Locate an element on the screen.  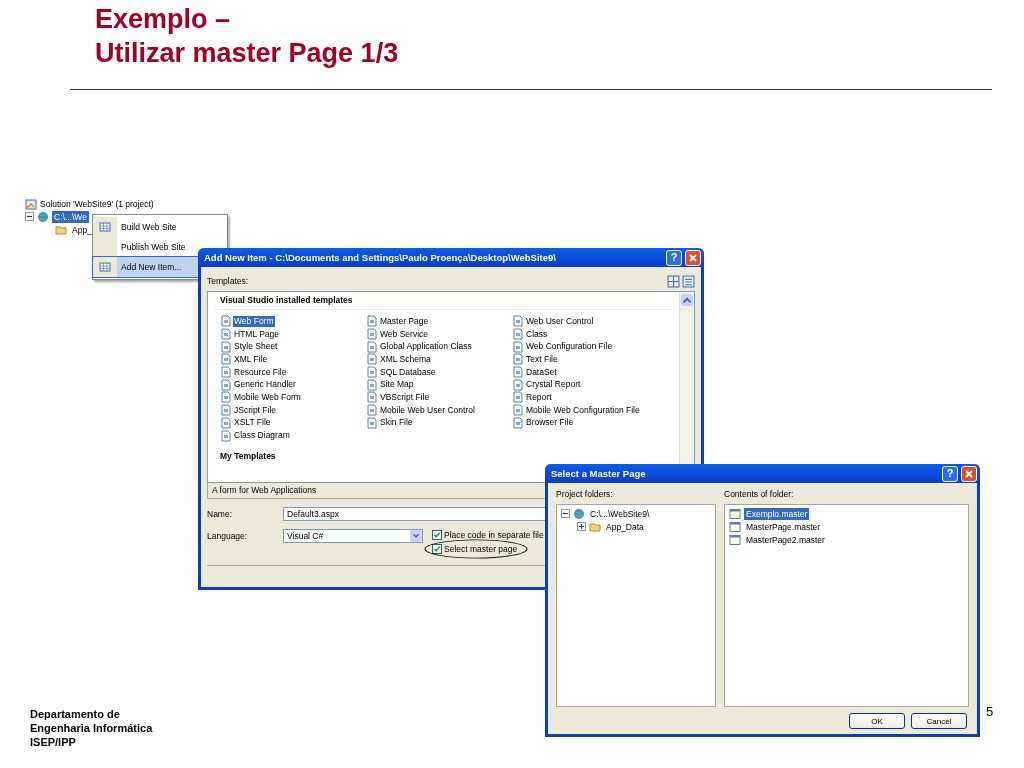
file-item: MasterPage.master is located at coordinates (783, 526).